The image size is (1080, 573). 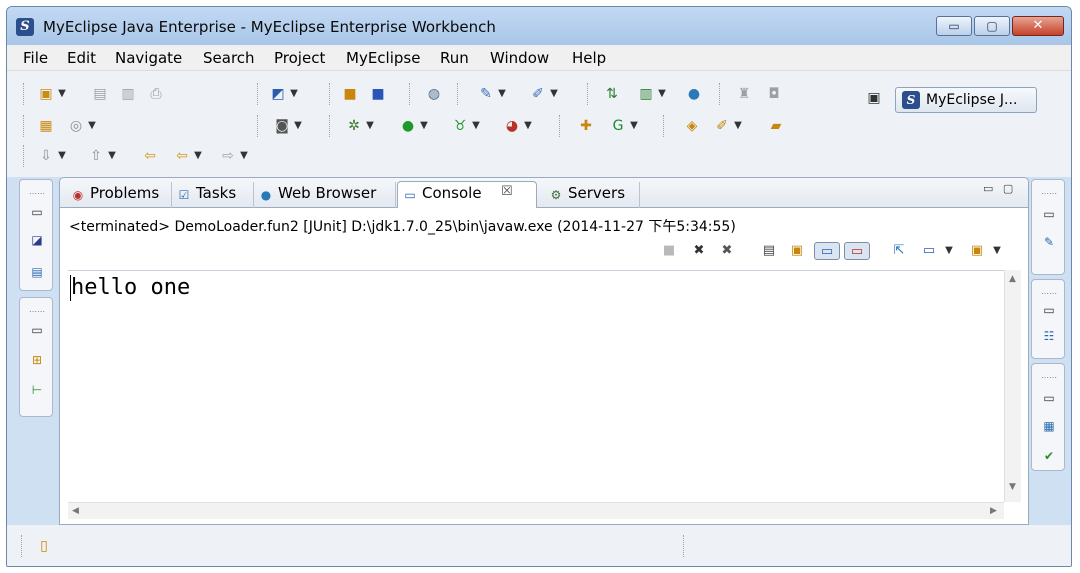 I want to click on scroll-right-arrow: ▶, so click(x=993, y=511).